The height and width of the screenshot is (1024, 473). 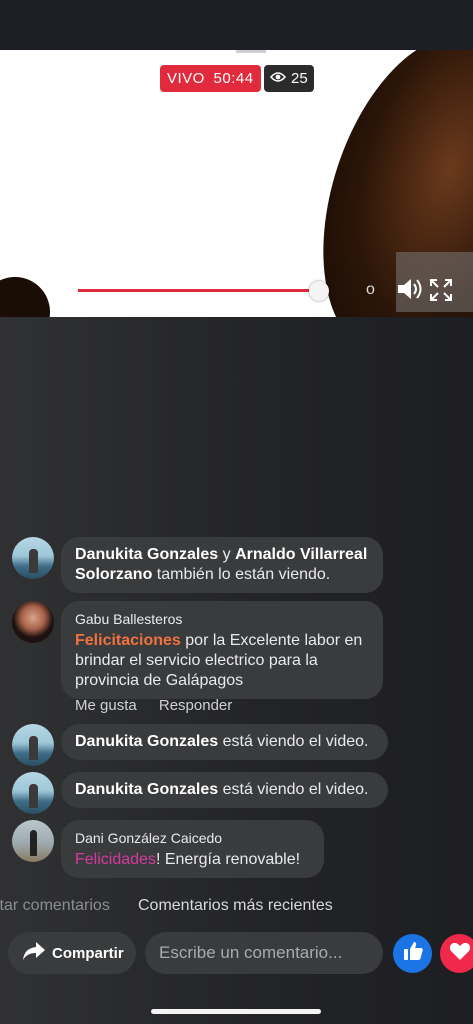 What do you see at coordinates (278, 78) in the screenshot?
I see `eye-icon` at bounding box center [278, 78].